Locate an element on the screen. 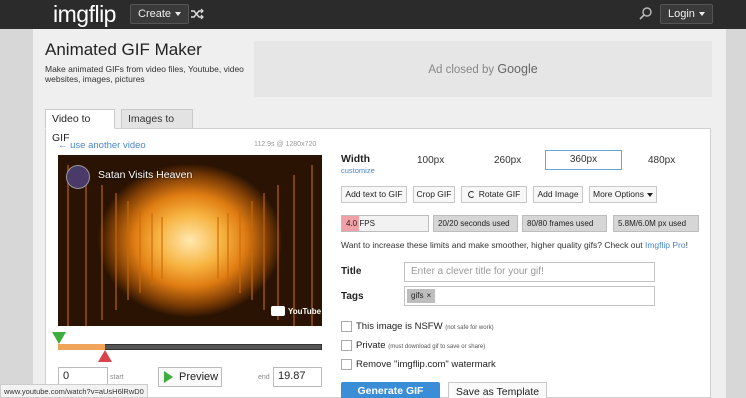  crop-button: Crop GIF is located at coordinates (434, 194).